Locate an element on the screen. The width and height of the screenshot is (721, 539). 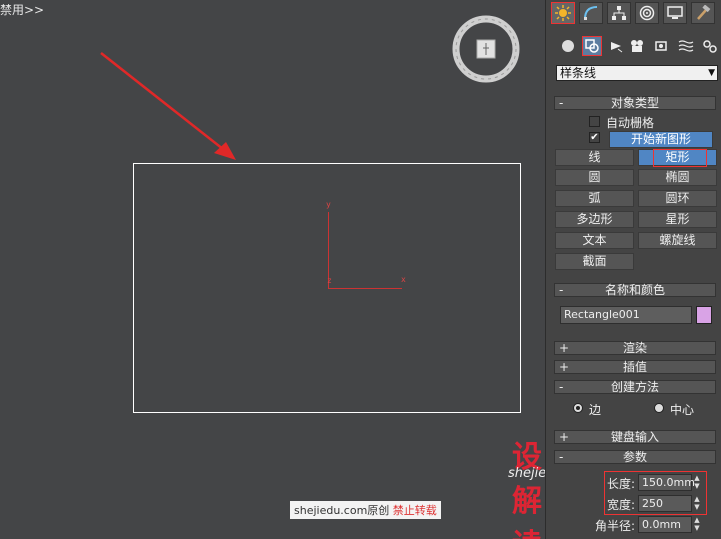
modify-tab is located at coordinates (591, 13).